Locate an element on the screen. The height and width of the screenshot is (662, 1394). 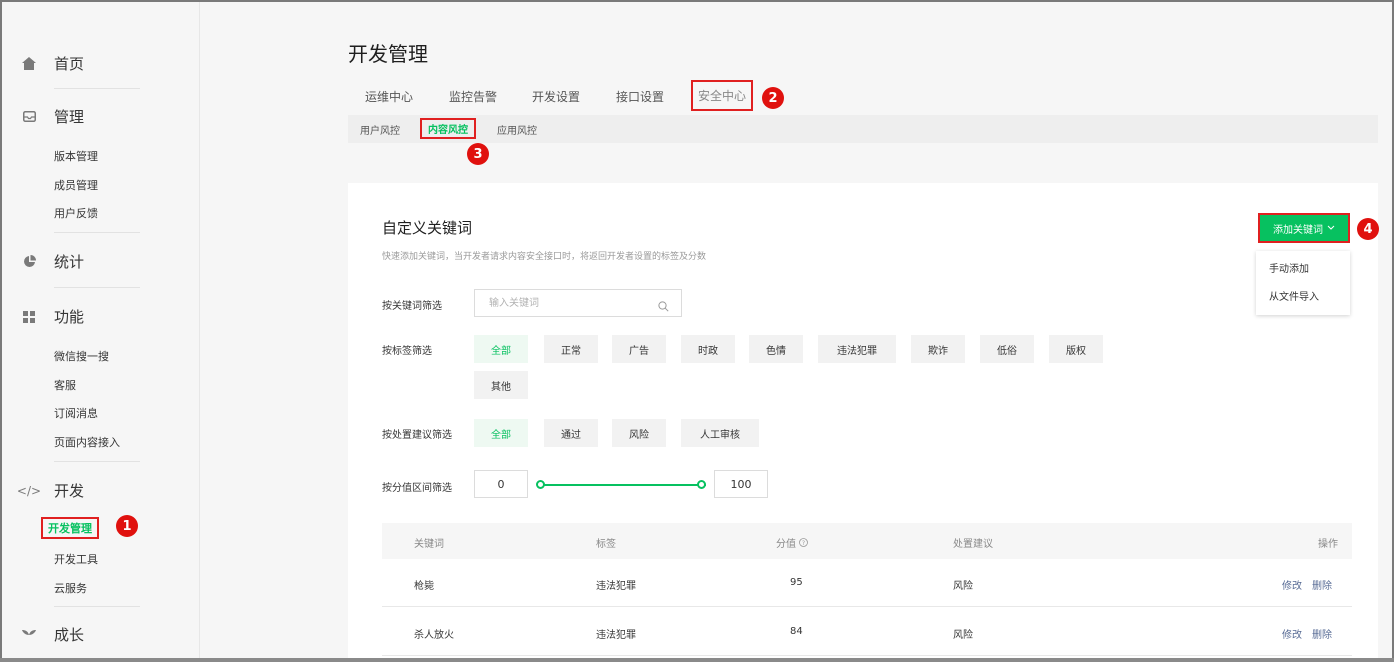
tag-chip-fraud: 欺诈 is located at coordinates (938, 349).